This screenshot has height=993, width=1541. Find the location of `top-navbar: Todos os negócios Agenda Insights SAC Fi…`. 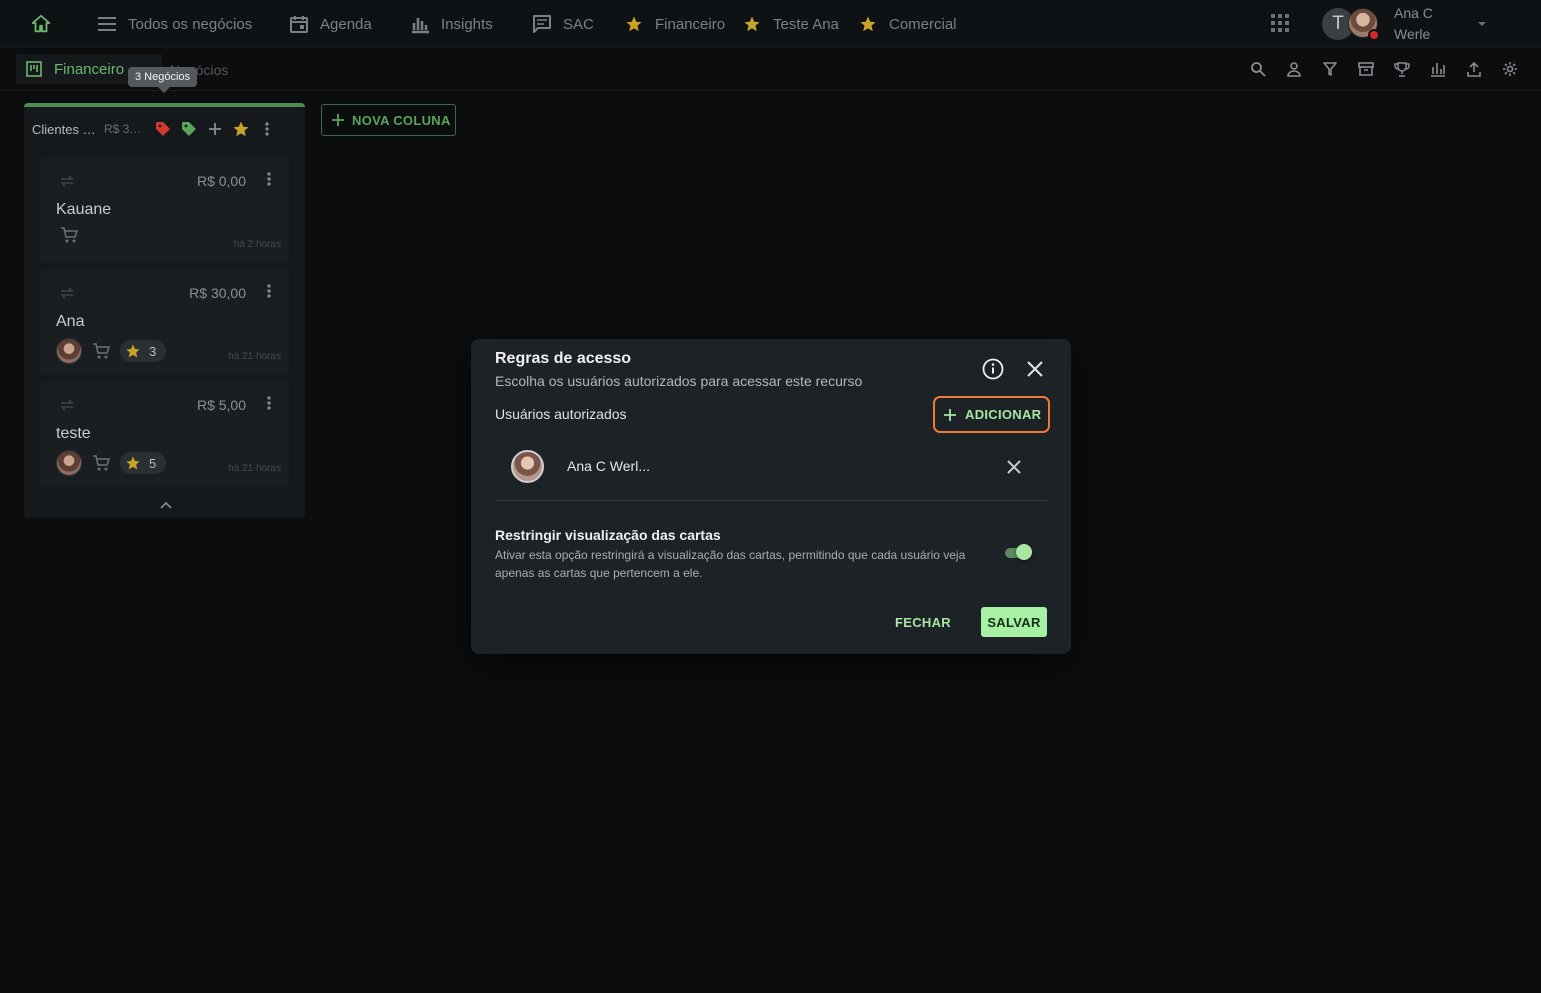

top-navbar: Todos os negócios Agenda Insights SAC Fi… is located at coordinates (770, 24).